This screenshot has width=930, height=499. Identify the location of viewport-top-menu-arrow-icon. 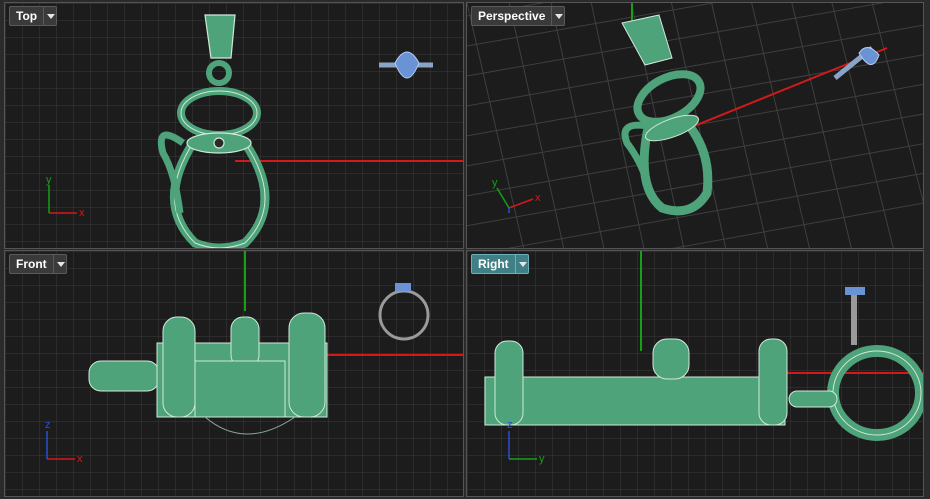
(49, 16).